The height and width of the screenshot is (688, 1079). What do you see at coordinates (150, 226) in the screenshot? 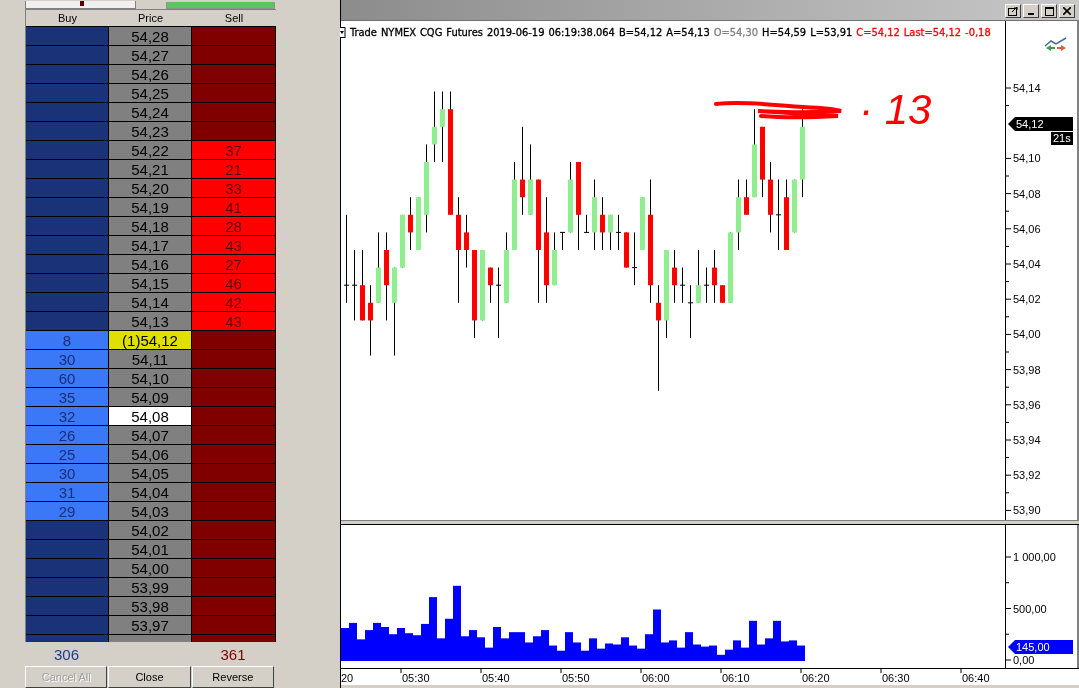
I see `price-cell: 54,18` at bounding box center [150, 226].